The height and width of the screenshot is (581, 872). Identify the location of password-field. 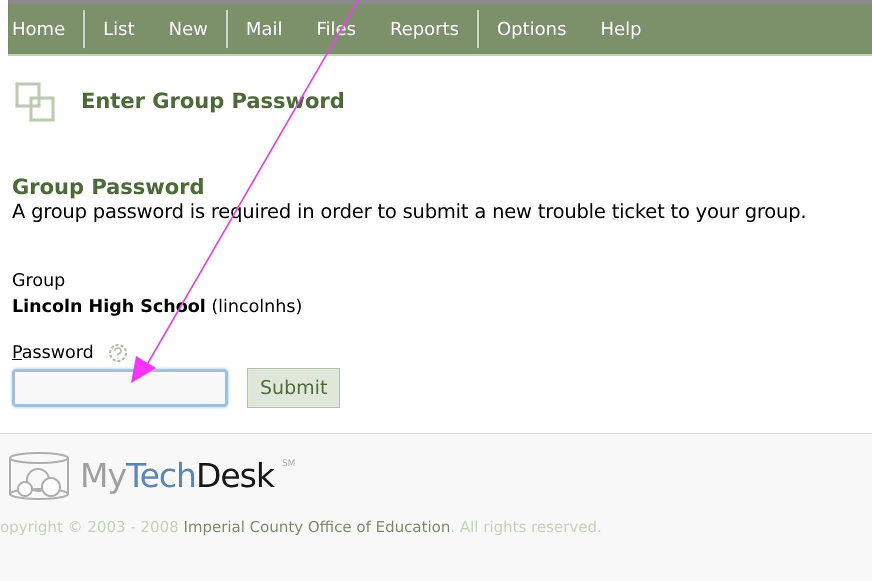
(120, 388).